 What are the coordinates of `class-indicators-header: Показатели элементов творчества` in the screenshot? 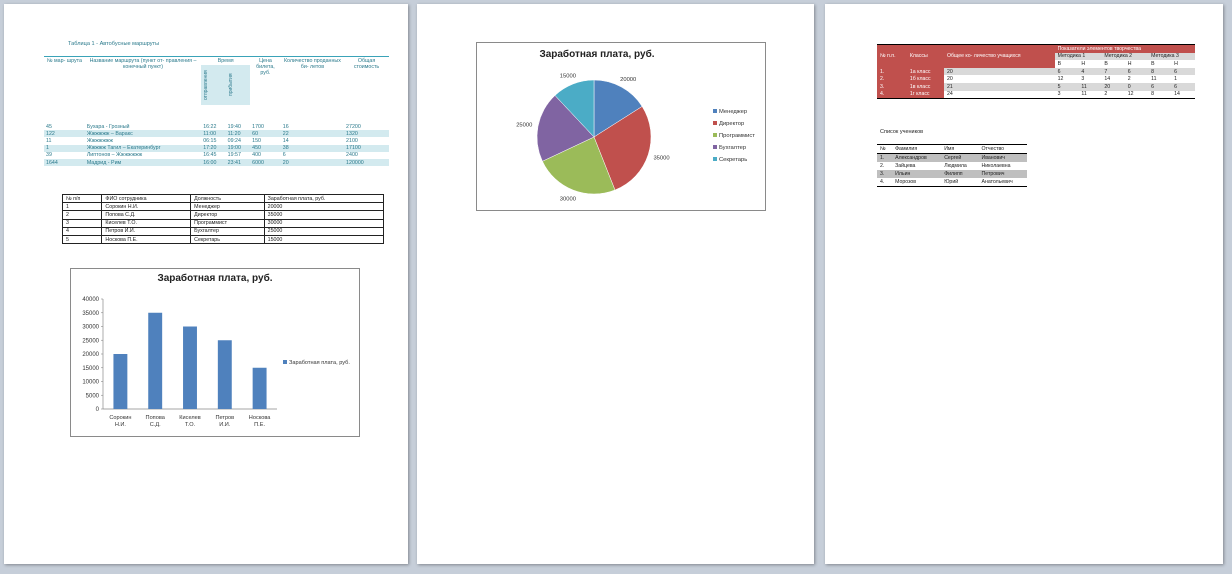 It's located at (1124, 48).